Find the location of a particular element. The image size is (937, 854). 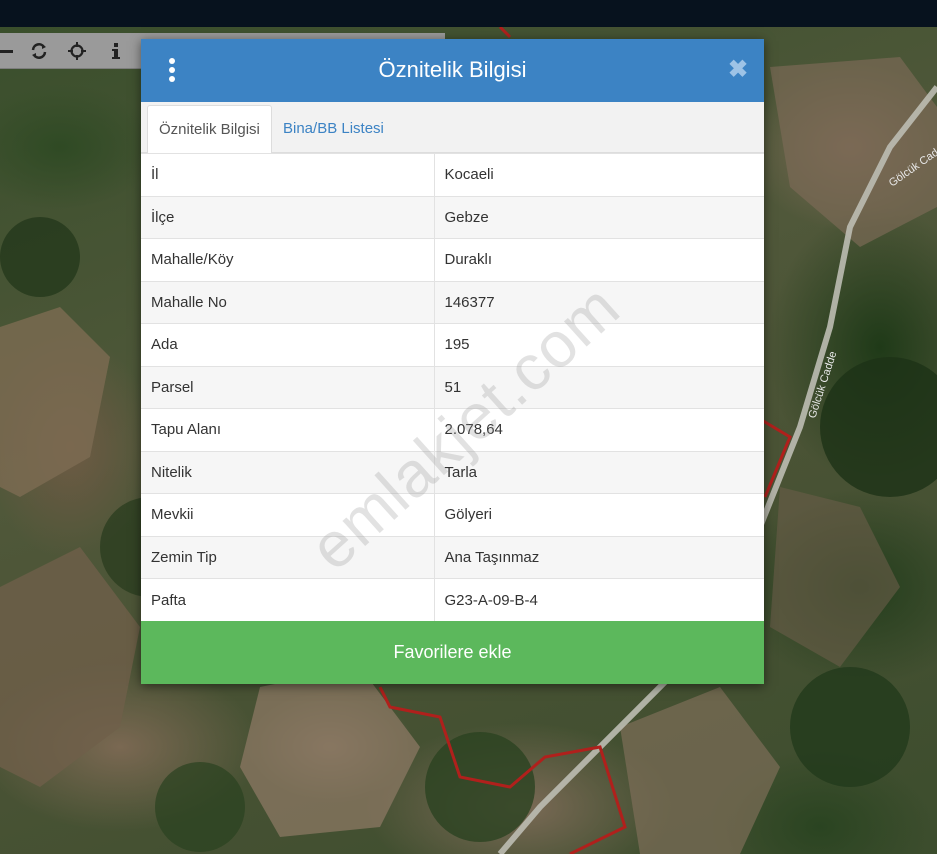

dialog-tabs: Öznitelik Bilgisi Bina/BB Listesi is located at coordinates (452, 128).